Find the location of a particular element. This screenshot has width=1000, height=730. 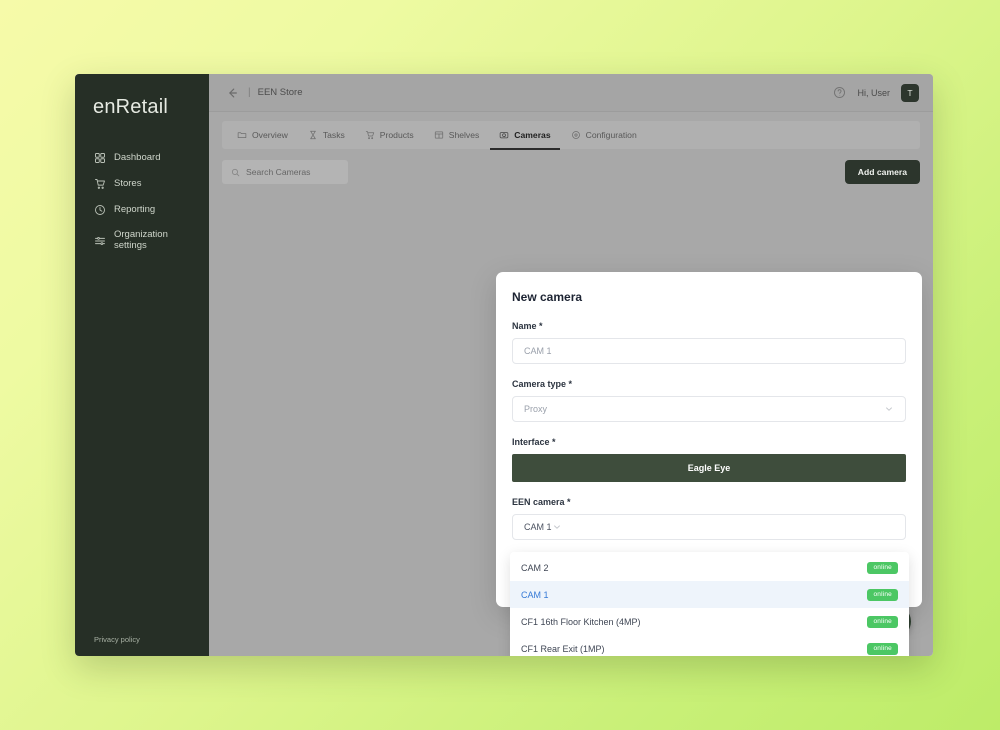

een-camera-label: EEN camera * is located at coordinates (541, 502).